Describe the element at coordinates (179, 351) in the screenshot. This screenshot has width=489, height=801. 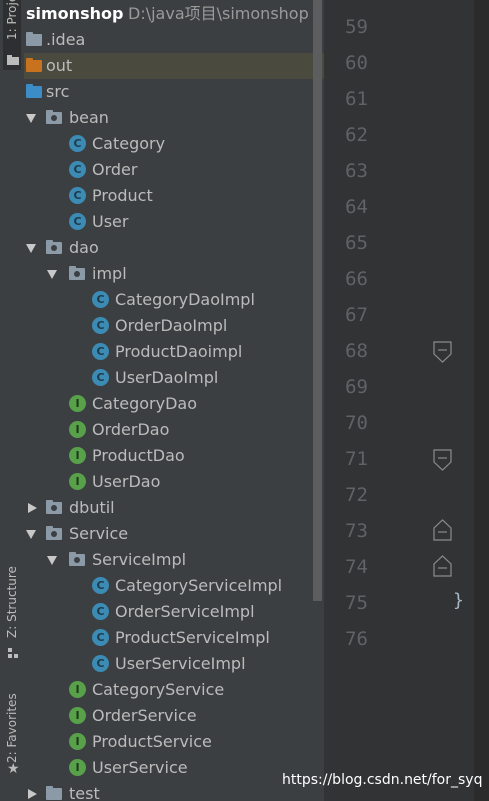
I see `tree-label: ProductDaoimpl` at that location.